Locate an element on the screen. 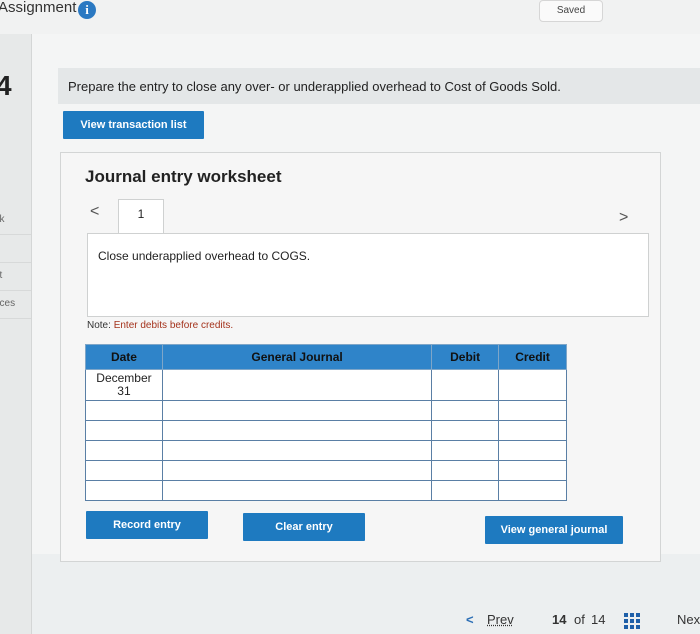 The height and width of the screenshot is (634, 700). record-entry-button: Record entry is located at coordinates (147, 525).